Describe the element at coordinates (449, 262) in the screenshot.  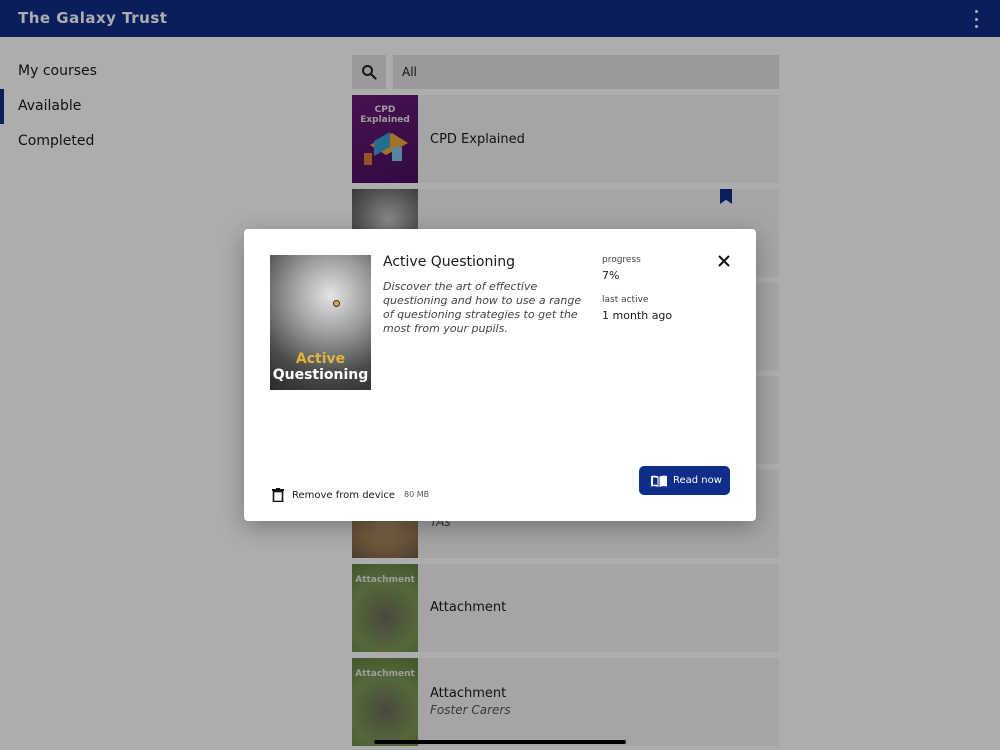
I see `dialog-title: Active Questioning` at that location.